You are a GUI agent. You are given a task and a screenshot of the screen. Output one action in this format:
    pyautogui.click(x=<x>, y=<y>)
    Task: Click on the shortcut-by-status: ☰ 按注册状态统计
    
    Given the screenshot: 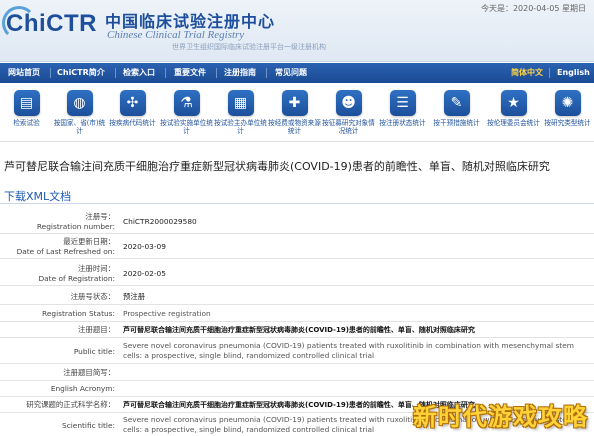 What is the action you would take?
    pyautogui.click(x=402, y=108)
    